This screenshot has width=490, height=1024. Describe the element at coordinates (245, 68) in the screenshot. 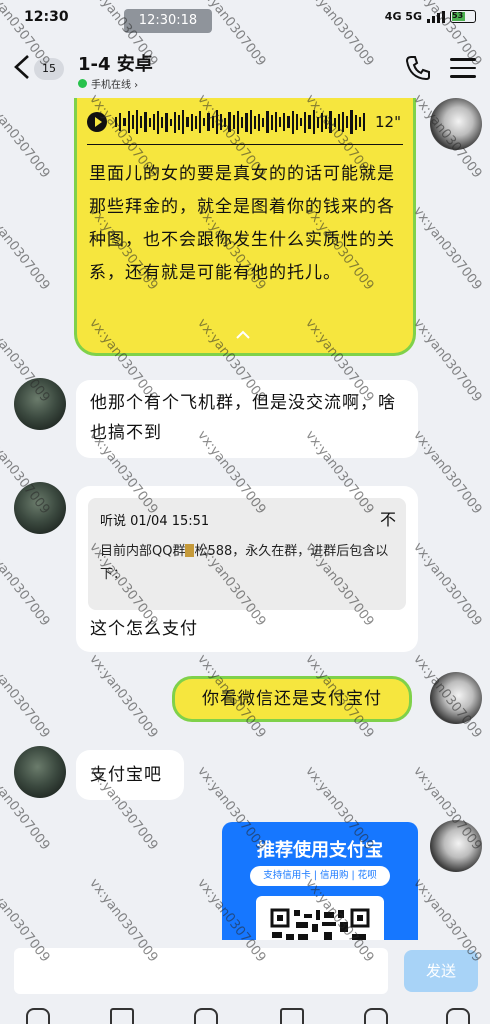

I see `chat-header: 15 1-4 安卓 手机在线 ›` at that location.